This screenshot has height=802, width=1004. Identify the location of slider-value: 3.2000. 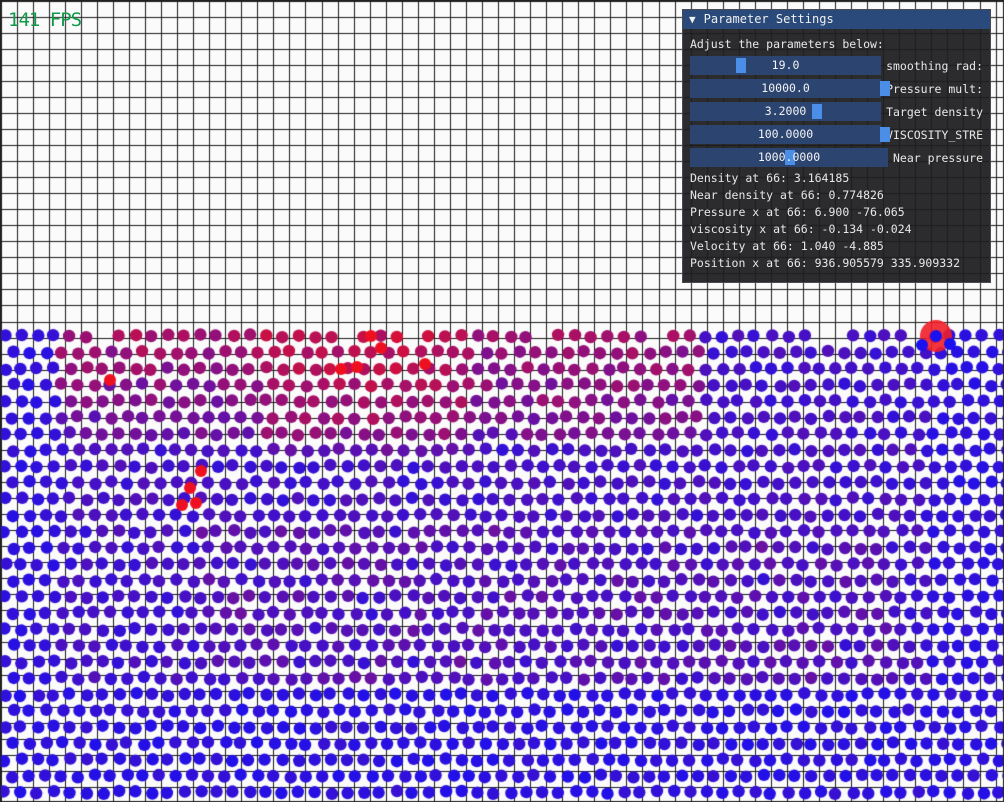
(785, 111).